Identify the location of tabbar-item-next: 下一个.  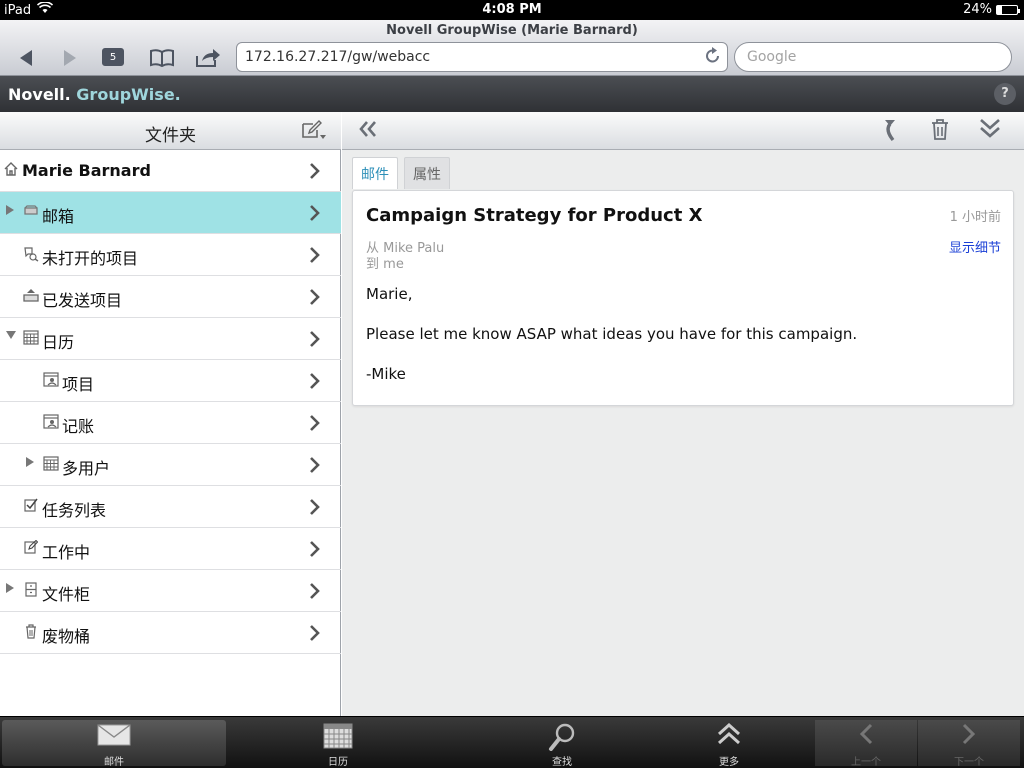
(969, 744).